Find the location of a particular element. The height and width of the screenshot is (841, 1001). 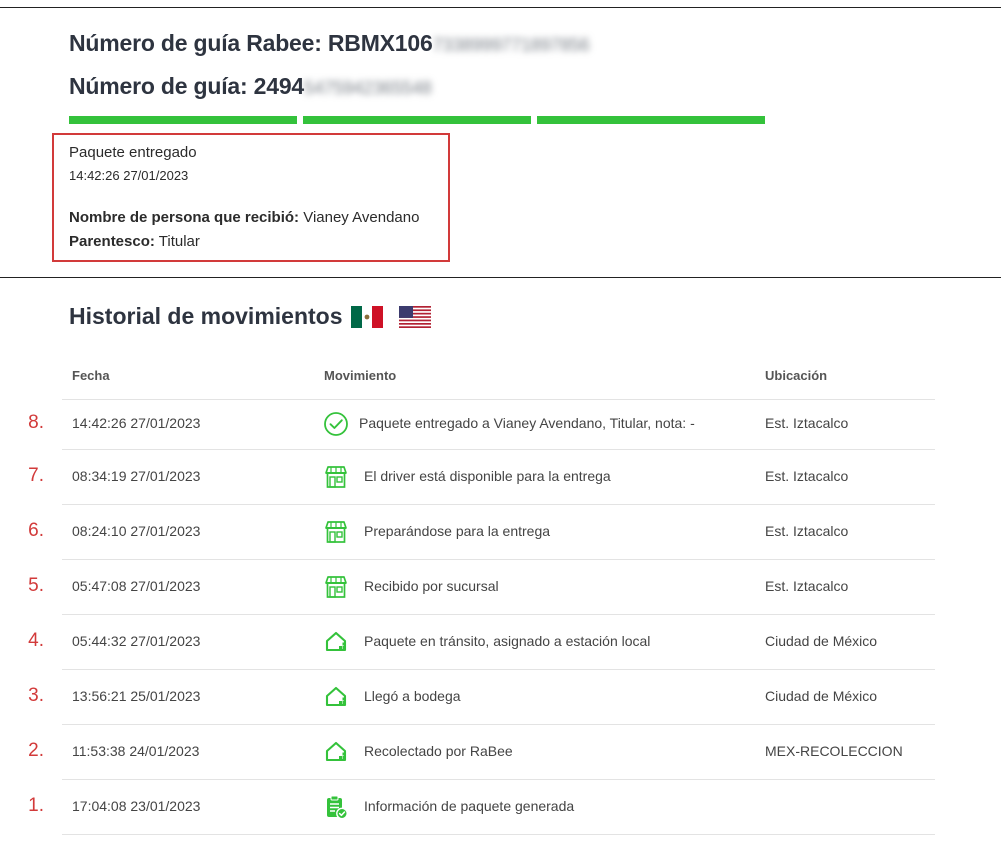

status-timestamp: 14:42:26 27/01/2023 is located at coordinates (129, 175).